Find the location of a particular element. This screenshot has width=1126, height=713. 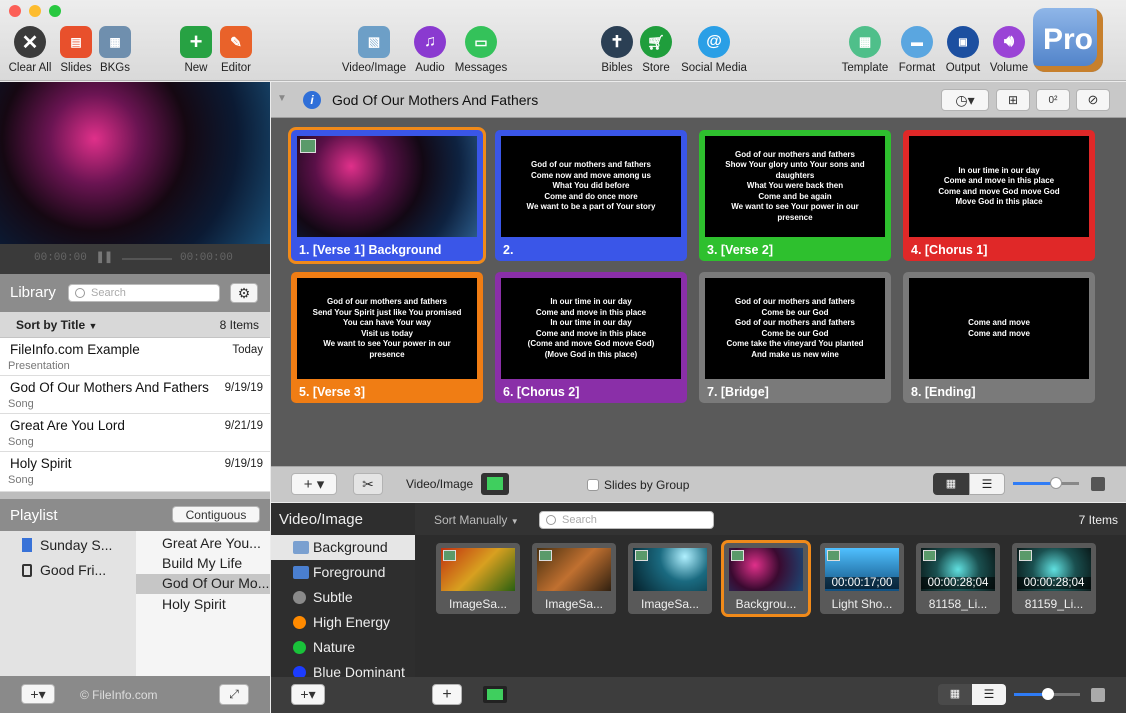

library-search-input: Search is located at coordinates (144, 293).